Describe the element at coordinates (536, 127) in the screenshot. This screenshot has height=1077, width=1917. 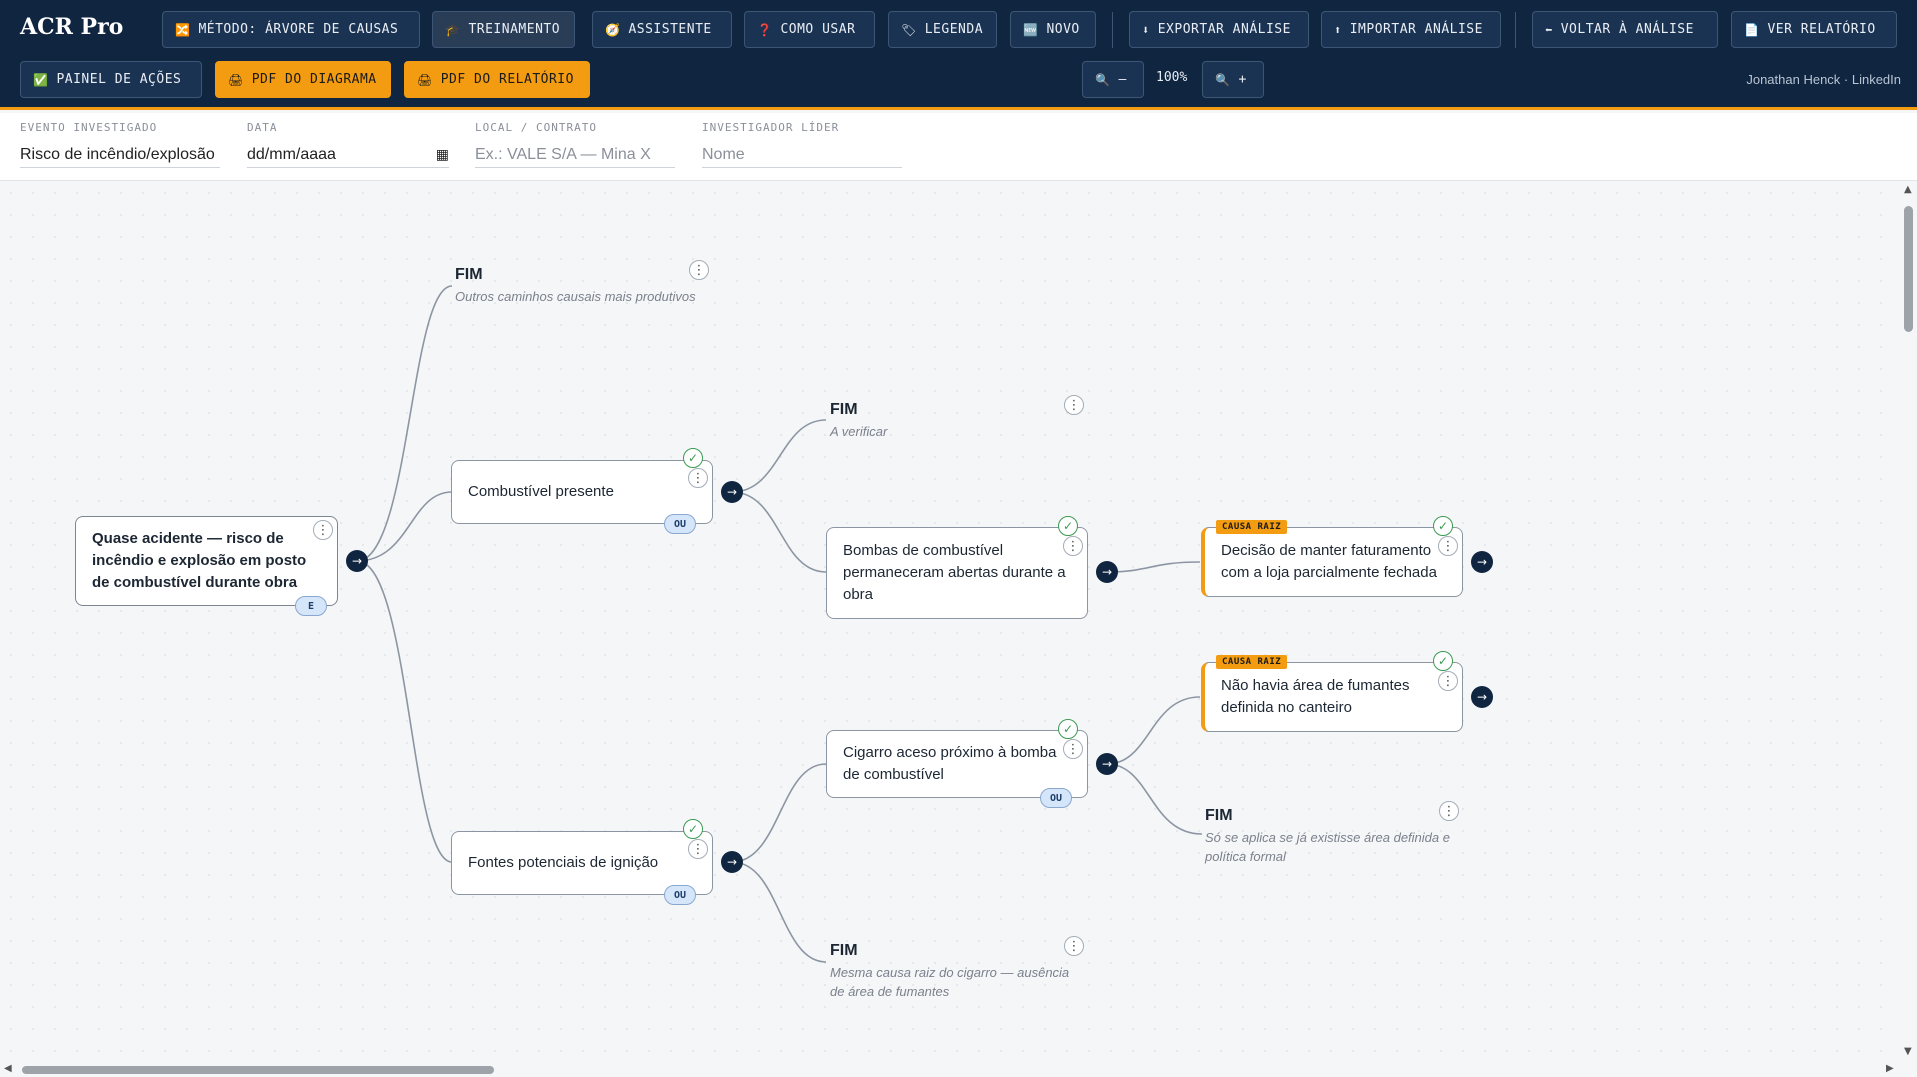
I see `location-label: LOCAL / CONTRATO` at that location.